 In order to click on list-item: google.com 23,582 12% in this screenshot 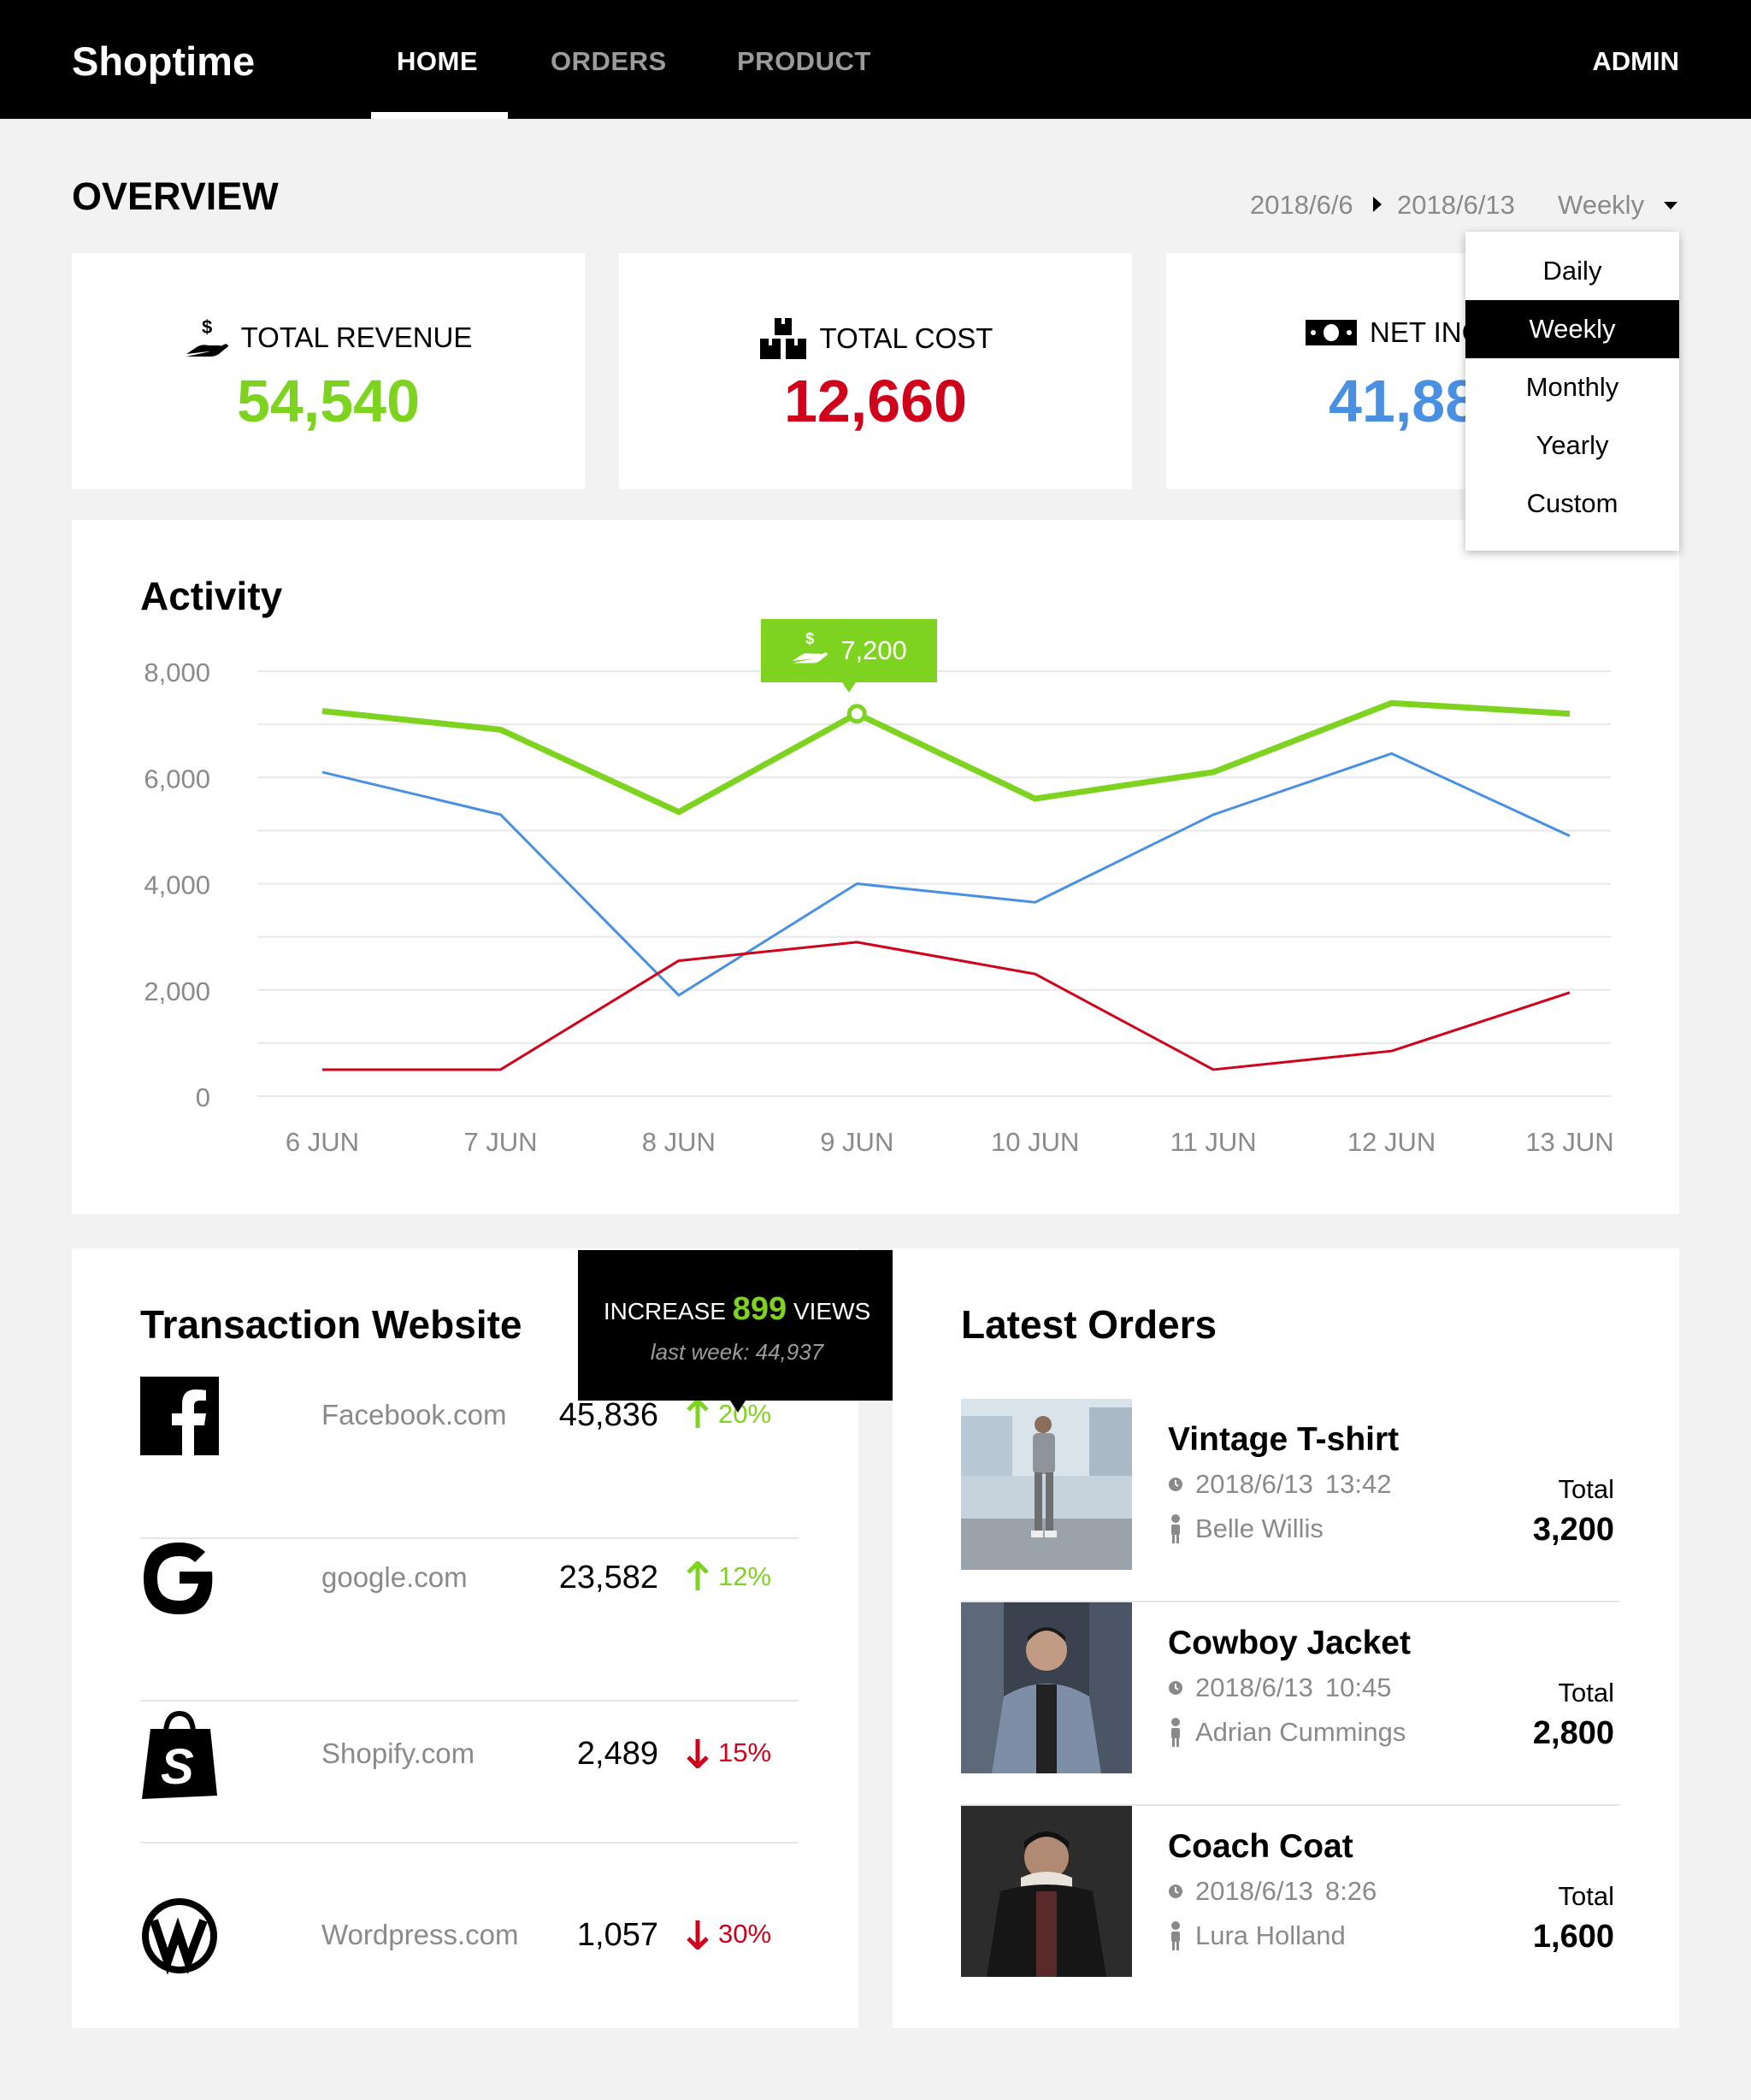, I will do `click(469, 1621)`.